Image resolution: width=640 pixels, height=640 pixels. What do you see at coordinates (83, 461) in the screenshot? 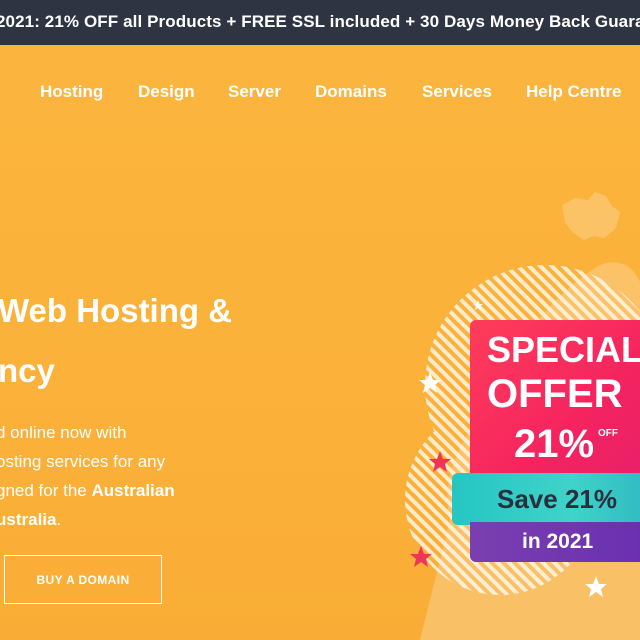
I see `hero-desc-line-2: osting services for any` at bounding box center [83, 461].